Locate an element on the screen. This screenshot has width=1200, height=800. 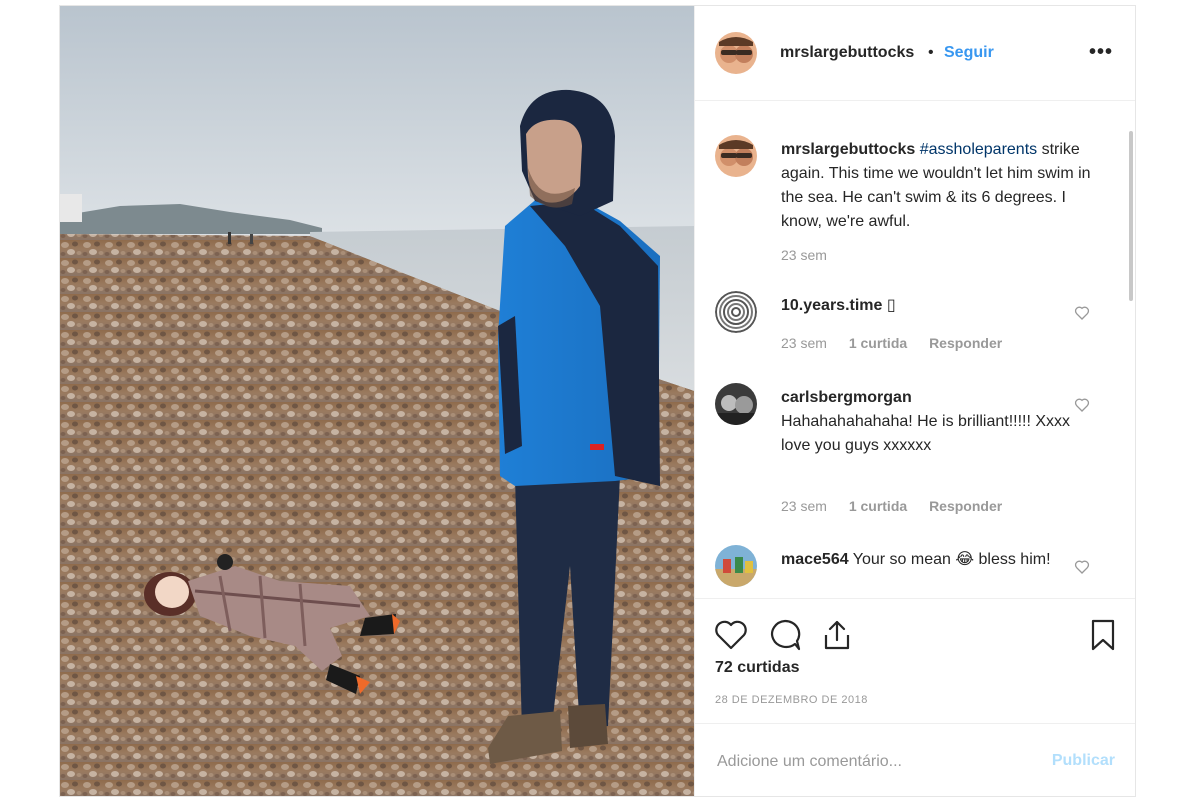
comment-username: mace564 is located at coordinates (815, 559).